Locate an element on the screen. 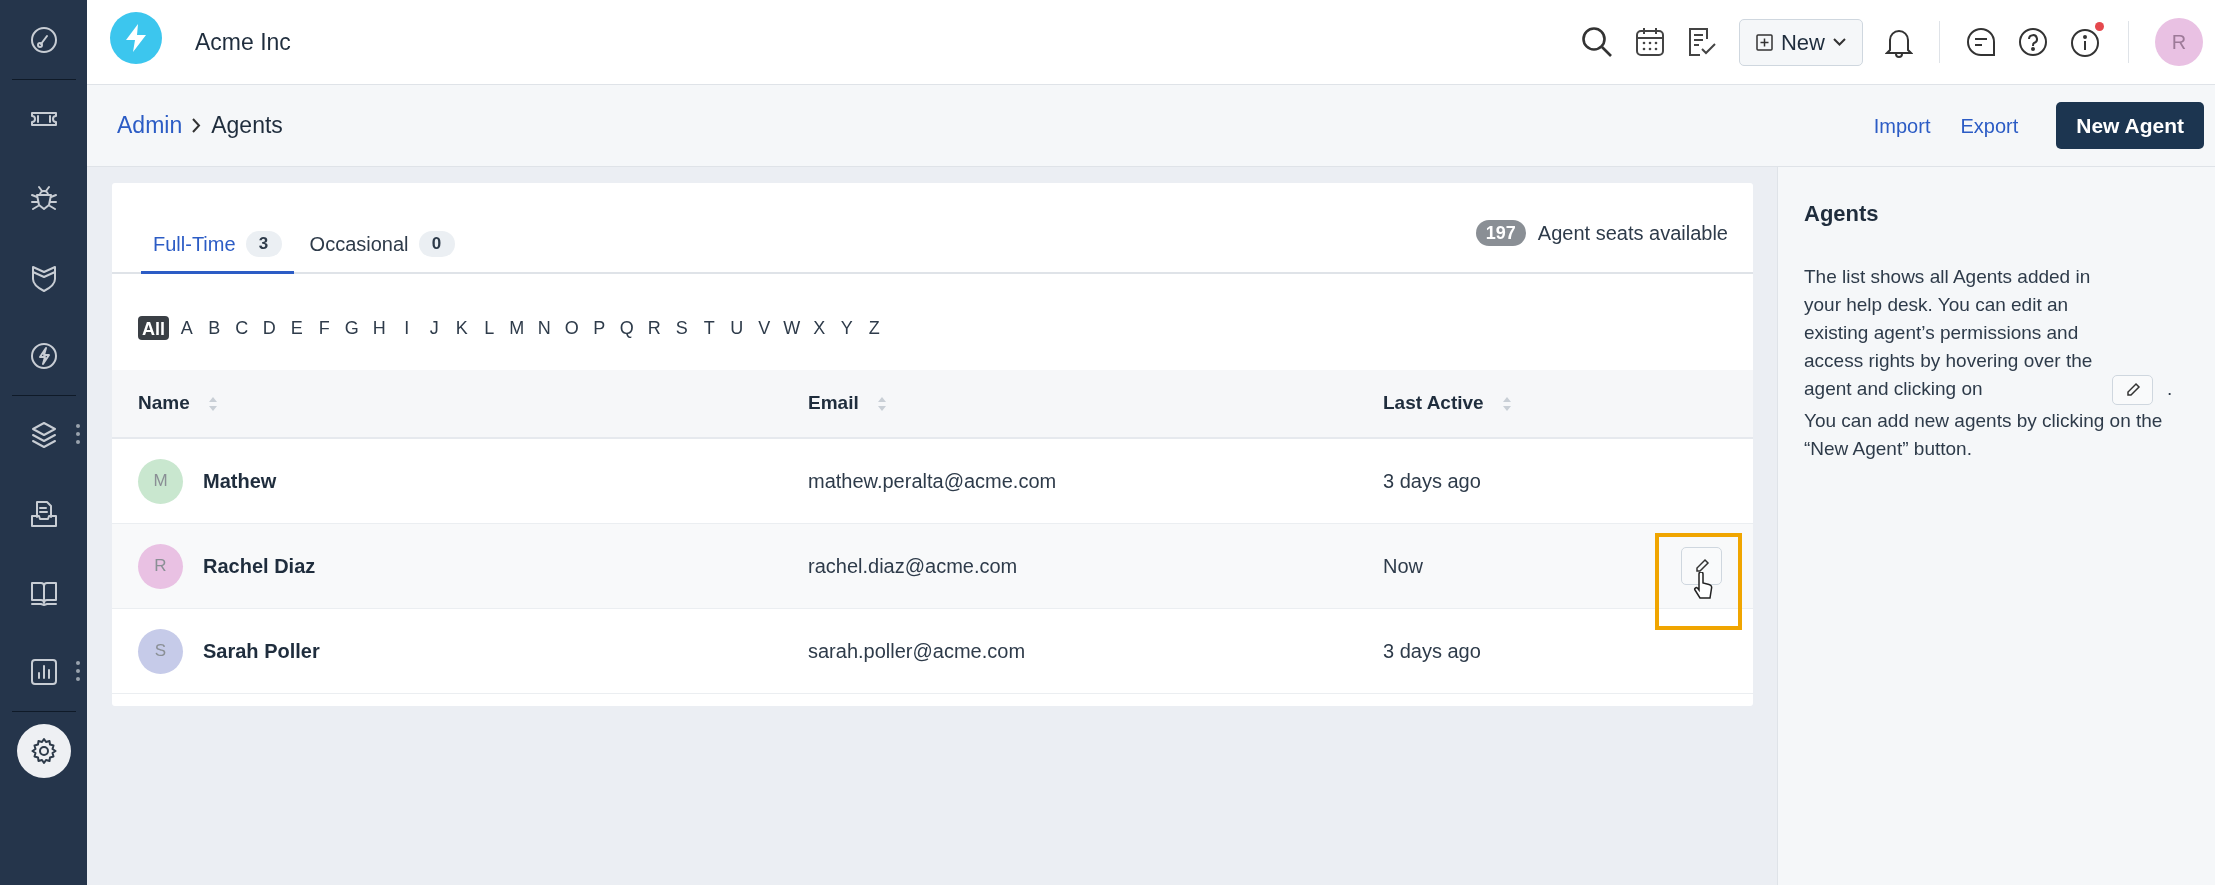 The height and width of the screenshot is (885, 2215). breadcrumb-link: Admin is located at coordinates (150, 125).